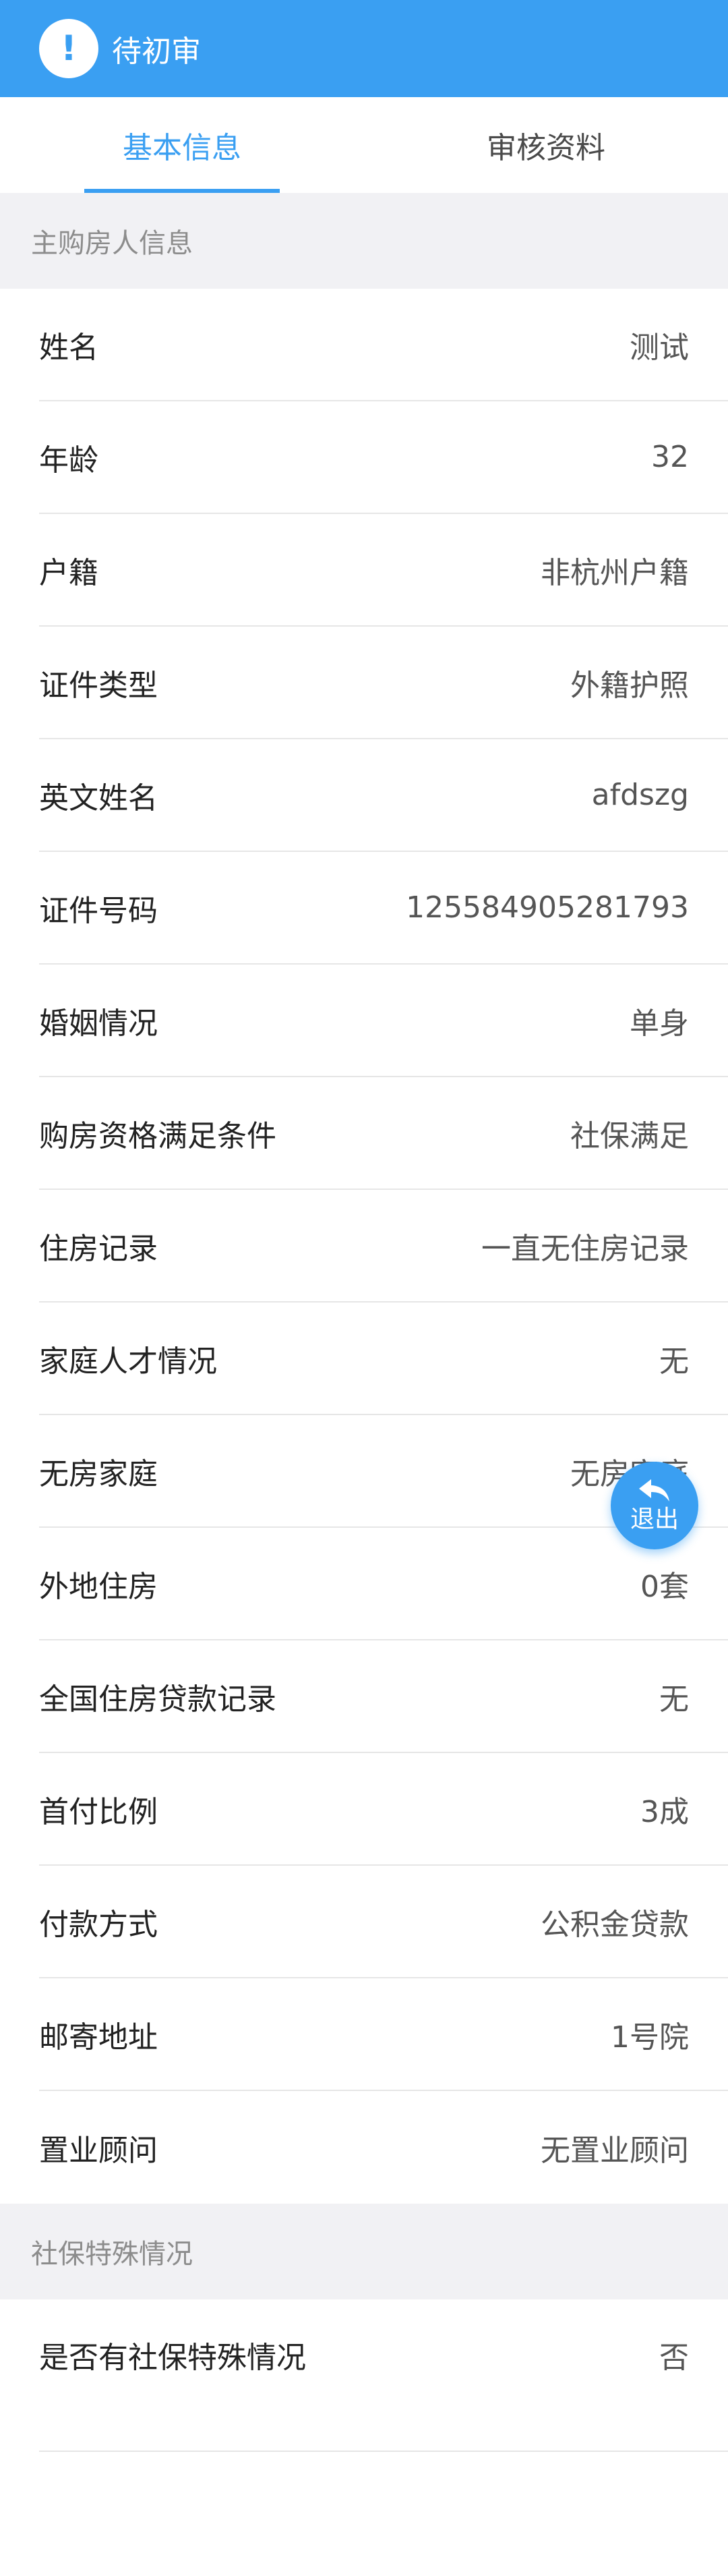 Image resolution: width=728 pixels, height=2576 pixels. What do you see at coordinates (629, 1135) in the screenshot?
I see `info-value: 社保满足` at bounding box center [629, 1135].